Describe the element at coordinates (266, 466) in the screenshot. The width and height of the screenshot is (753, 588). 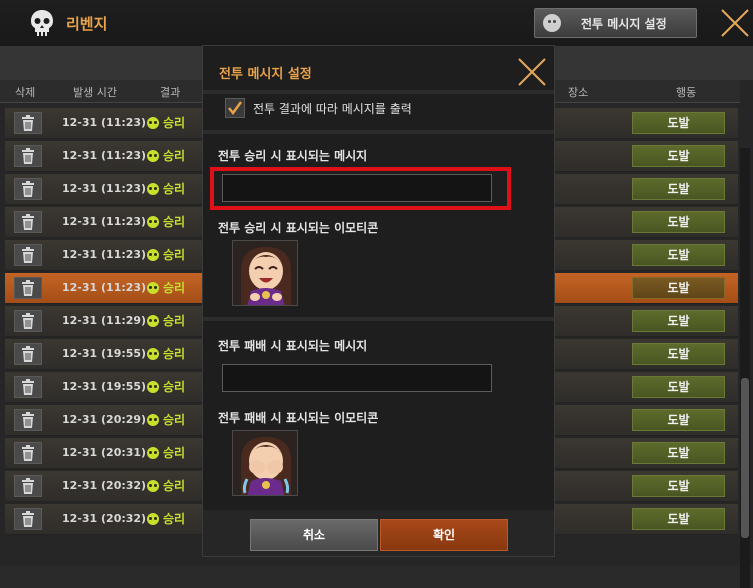
I see `crying-girl-icon` at that location.